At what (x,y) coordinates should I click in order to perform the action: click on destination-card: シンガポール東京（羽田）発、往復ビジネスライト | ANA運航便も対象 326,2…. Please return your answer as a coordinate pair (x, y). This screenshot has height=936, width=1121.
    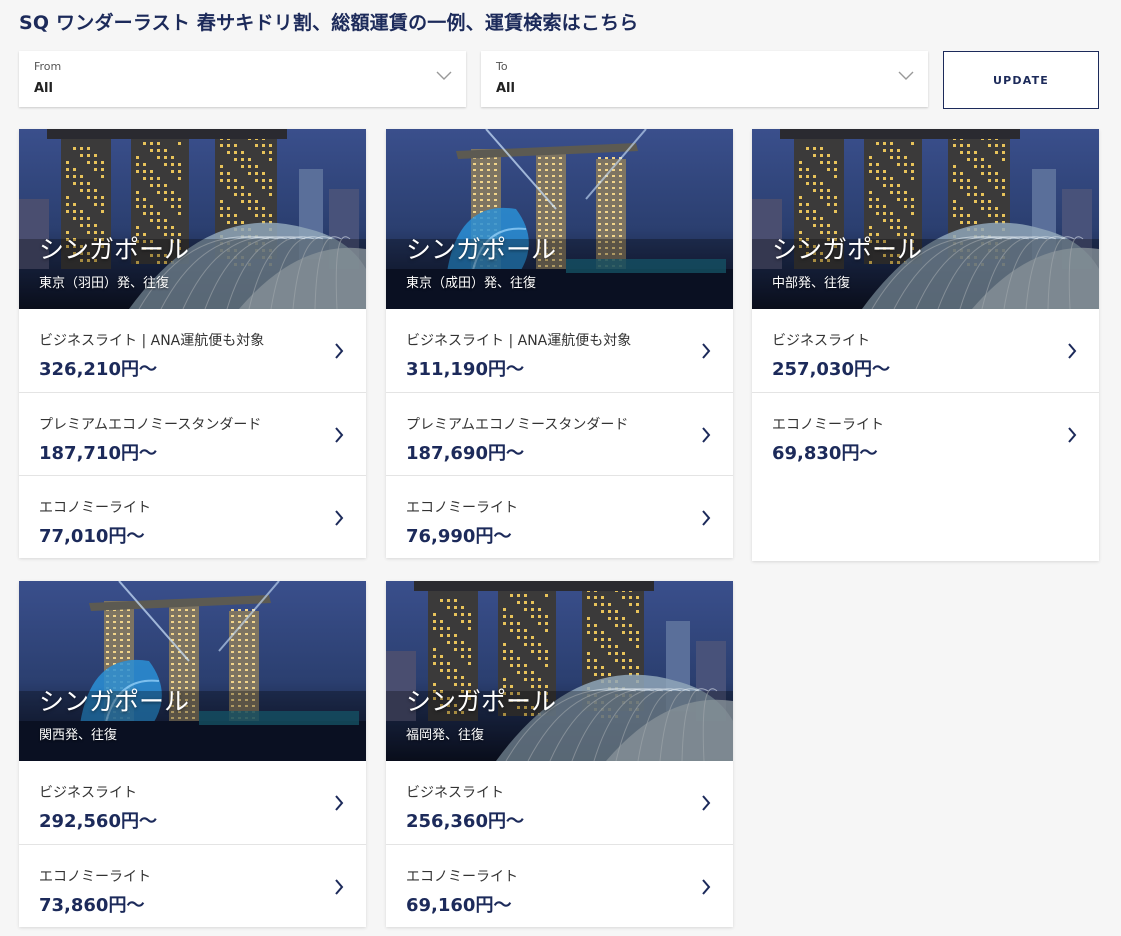
    Looking at the image, I should click on (192, 343).